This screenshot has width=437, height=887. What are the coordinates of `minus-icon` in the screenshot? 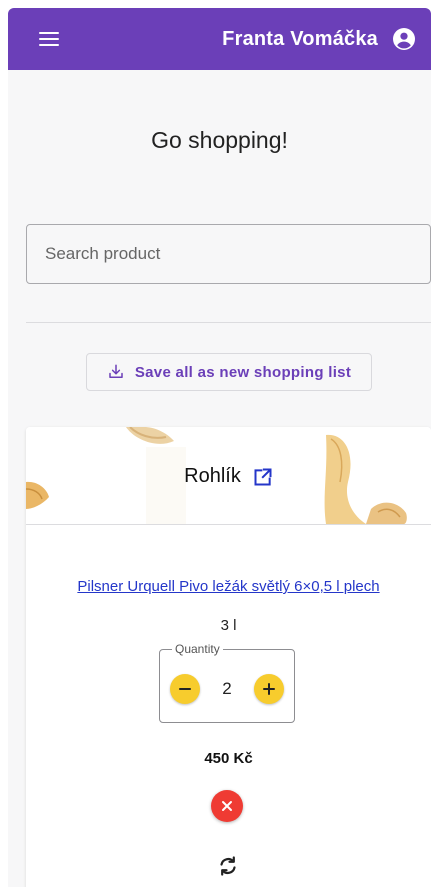 It's located at (185, 689).